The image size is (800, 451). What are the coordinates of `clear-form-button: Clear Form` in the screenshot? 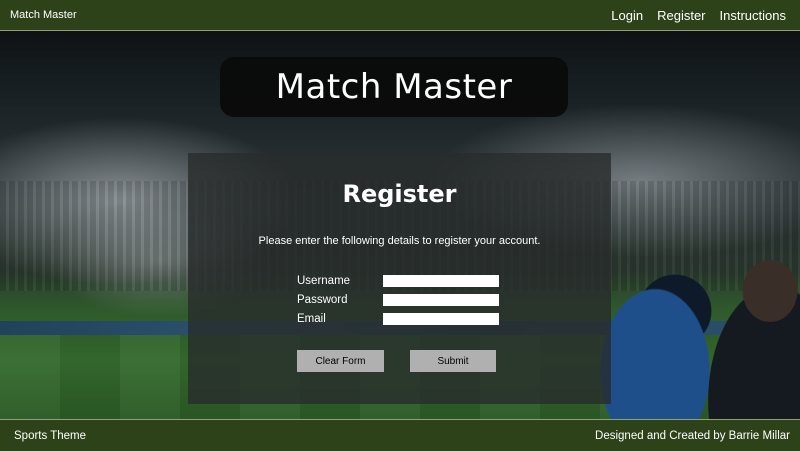 It's located at (340, 361).